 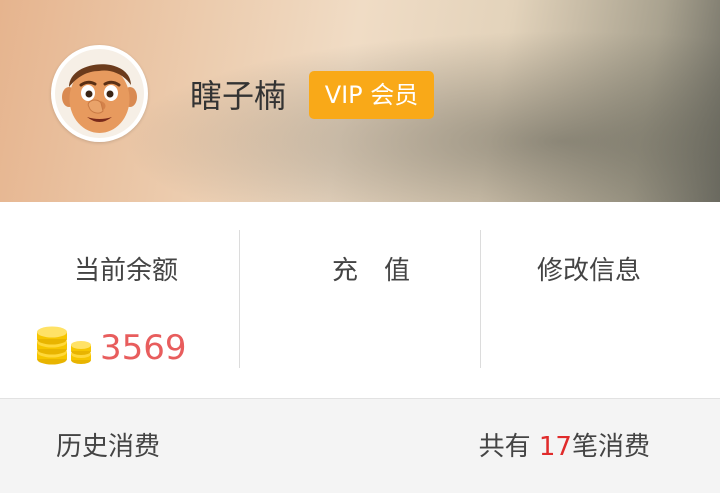 I want to click on gold-coins-icon, so click(x=64, y=345).